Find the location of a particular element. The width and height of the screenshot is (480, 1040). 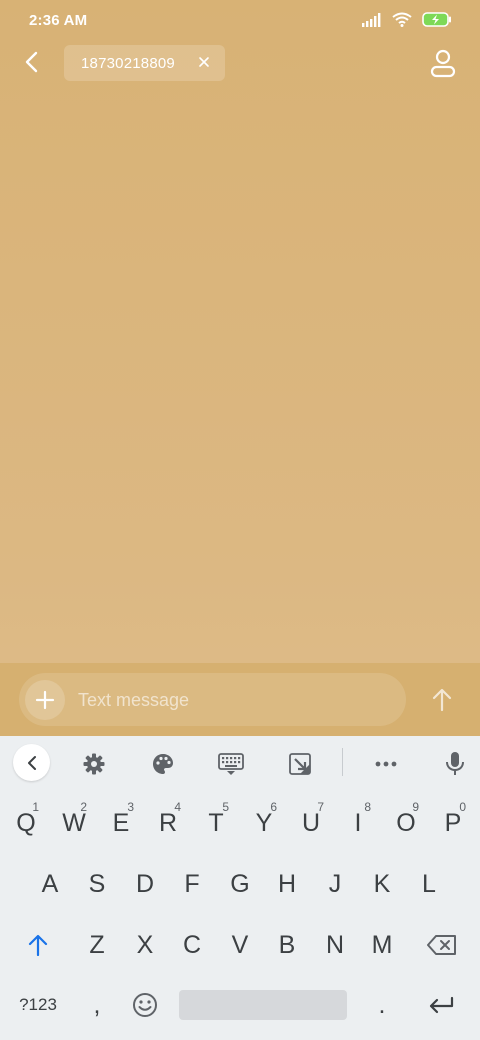

microphone-icon is located at coordinates (455, 763).